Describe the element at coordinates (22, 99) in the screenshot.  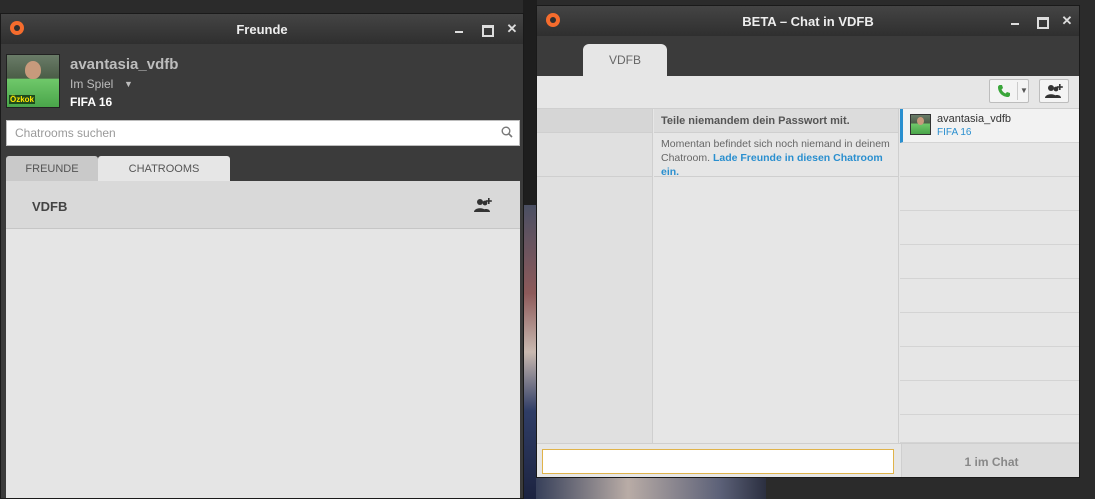
I see `avatar-badge-text: Özkok` at that location.